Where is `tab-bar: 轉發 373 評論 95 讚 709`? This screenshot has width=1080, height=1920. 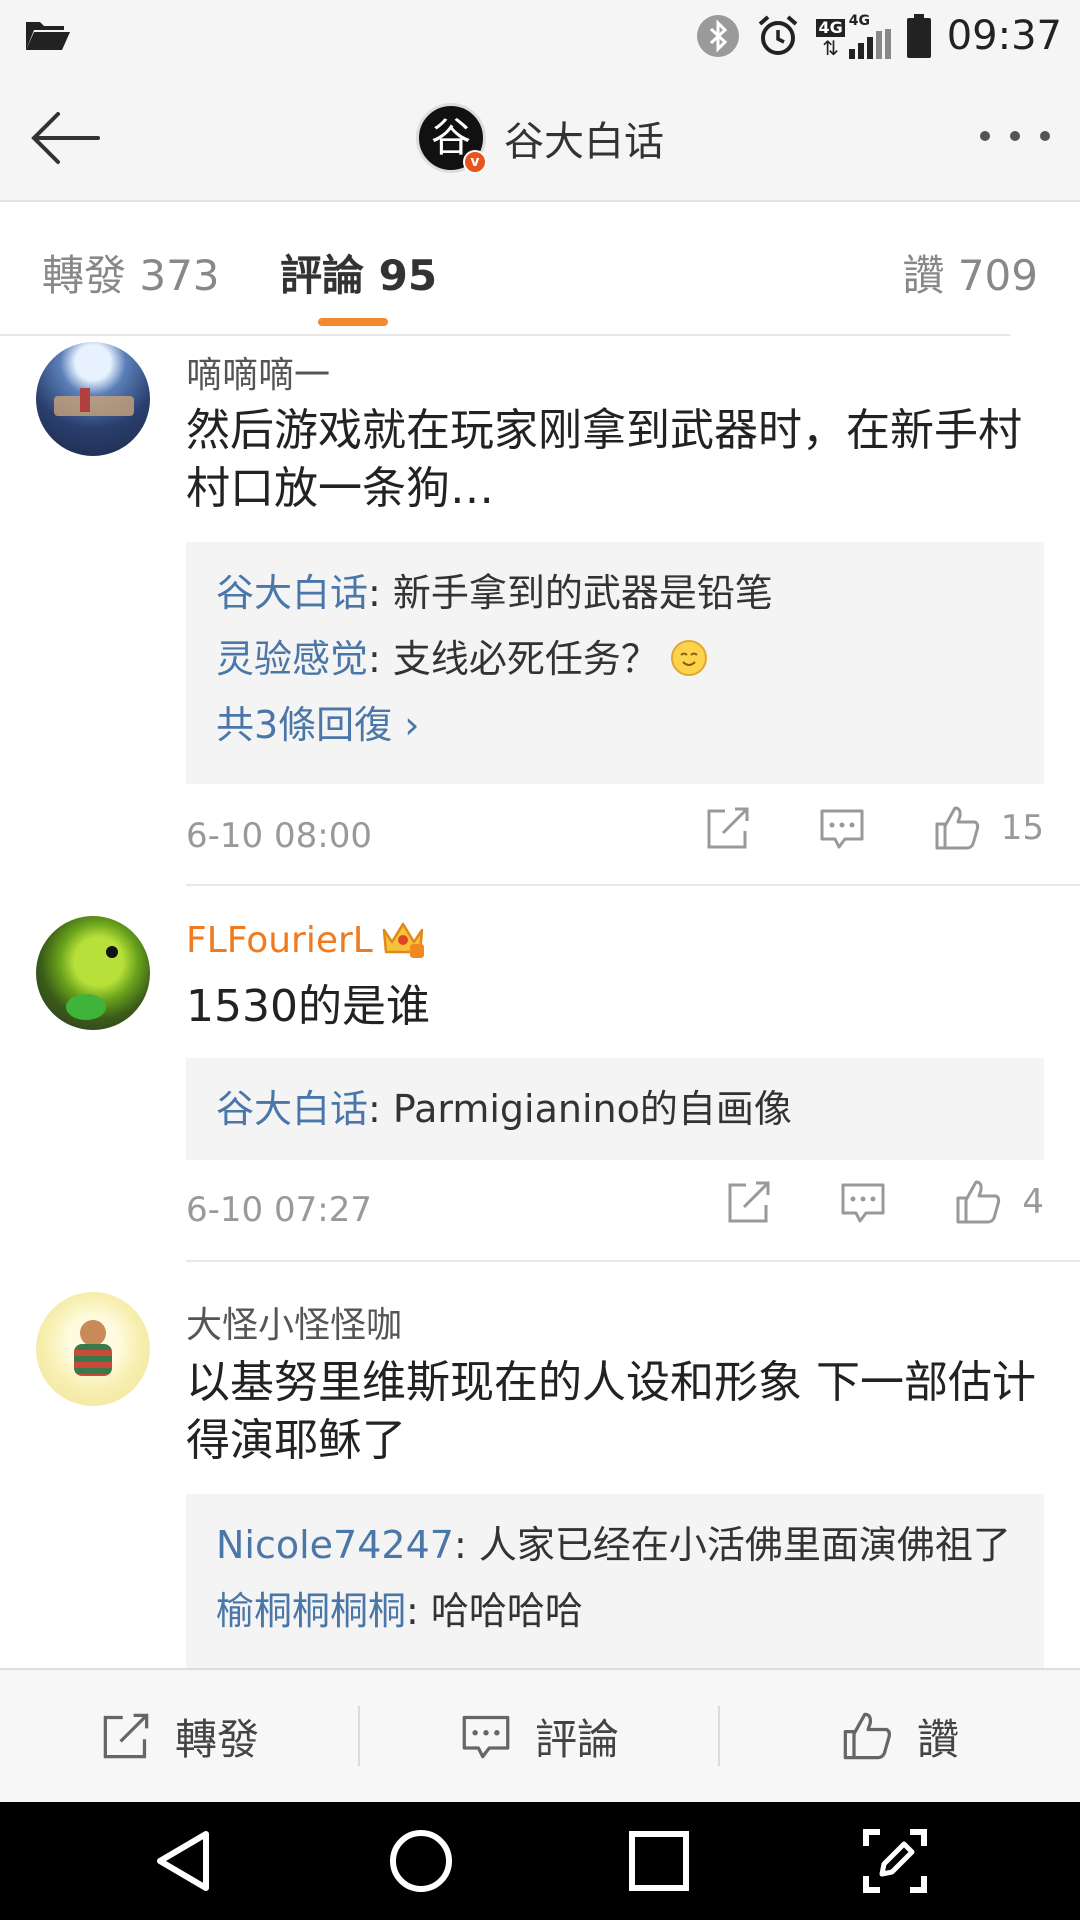 tab-bar: 轉發 373 評論 95 讚 709 is located at coordinates (540, 269).